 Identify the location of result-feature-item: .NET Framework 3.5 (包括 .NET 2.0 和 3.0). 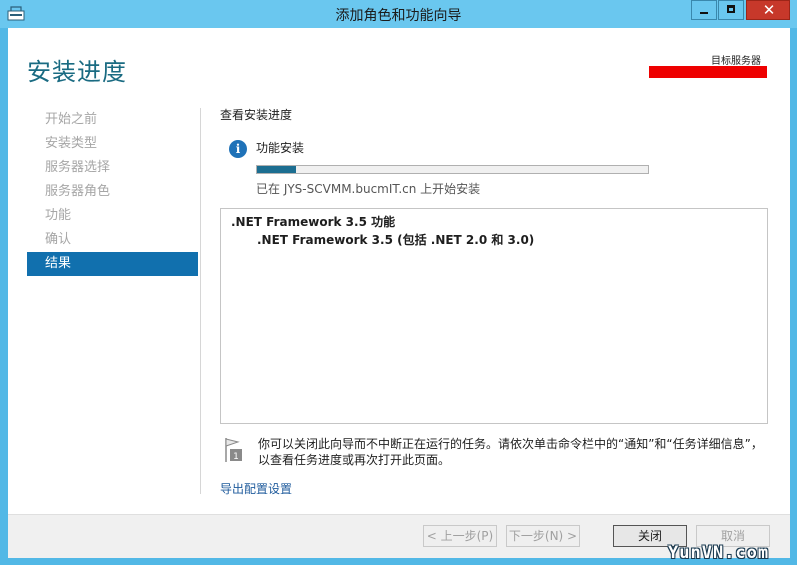
(396, 240).